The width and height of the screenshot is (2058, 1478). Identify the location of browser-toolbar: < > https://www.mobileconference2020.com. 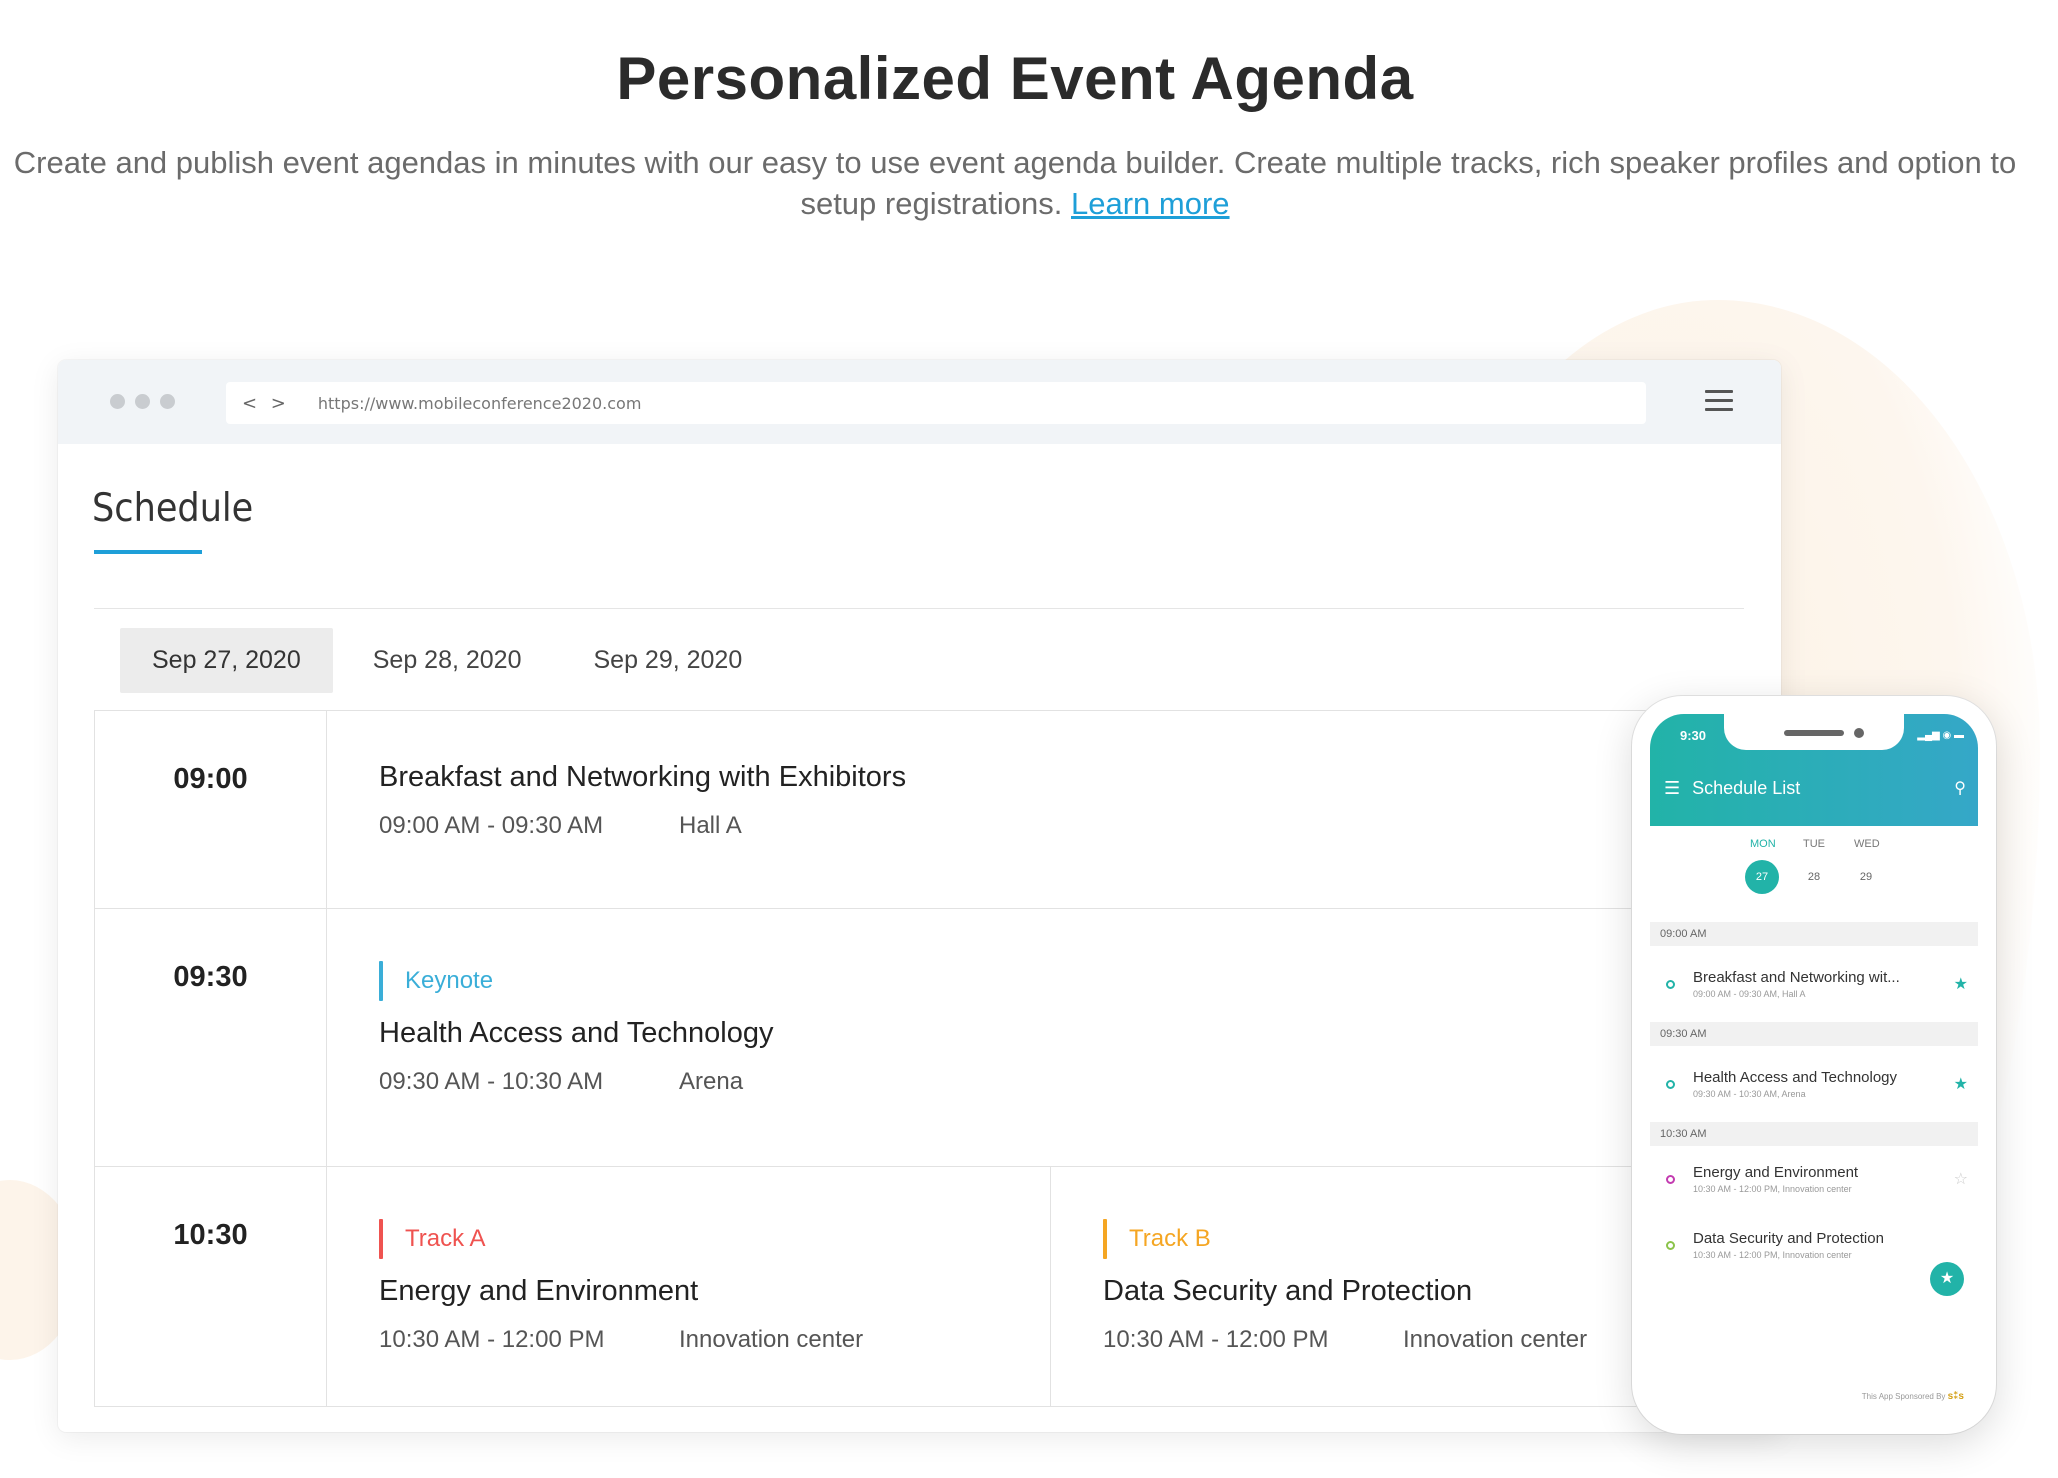
(919, 402).